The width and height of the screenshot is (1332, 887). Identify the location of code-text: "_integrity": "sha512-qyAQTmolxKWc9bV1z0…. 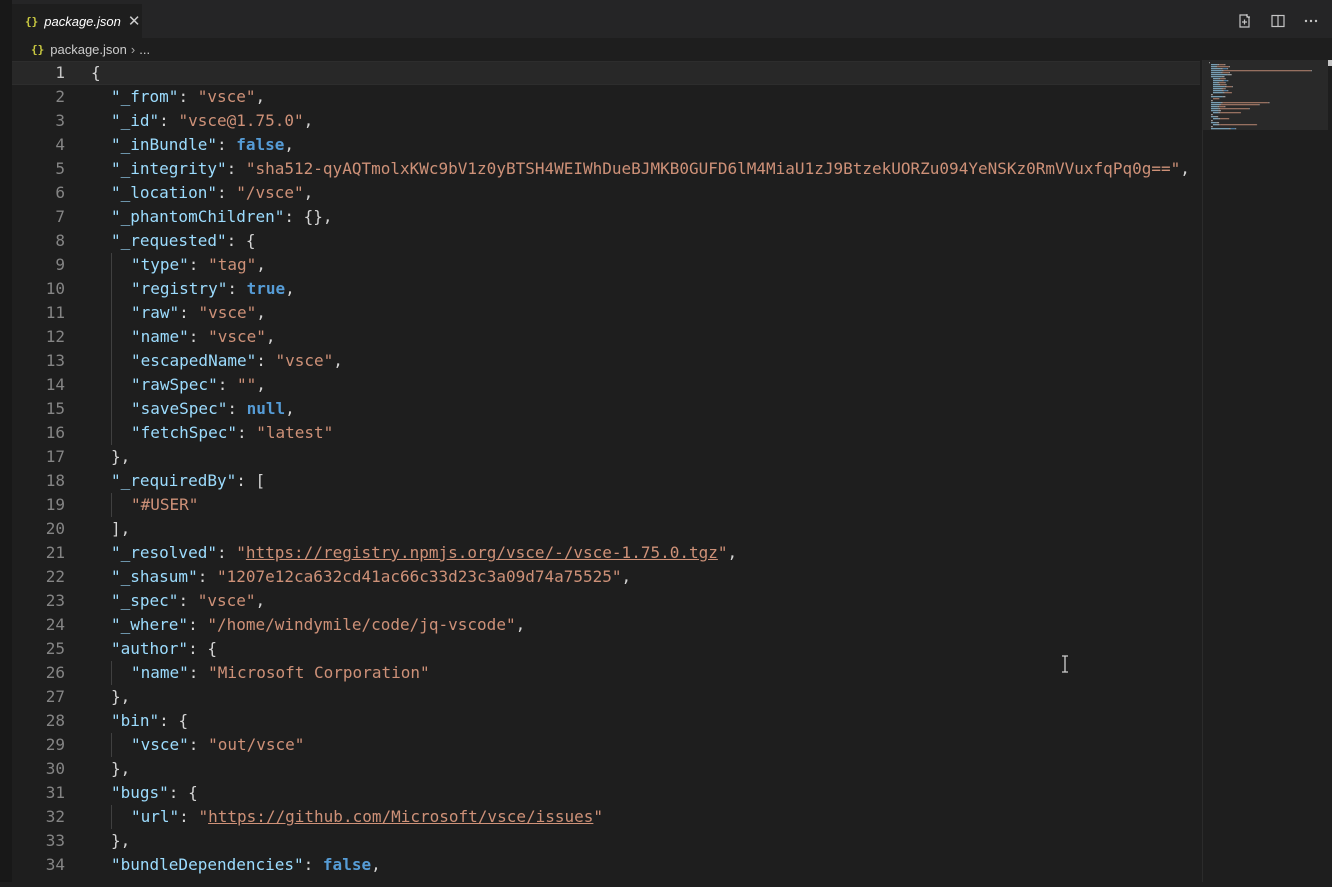
(650, 169).